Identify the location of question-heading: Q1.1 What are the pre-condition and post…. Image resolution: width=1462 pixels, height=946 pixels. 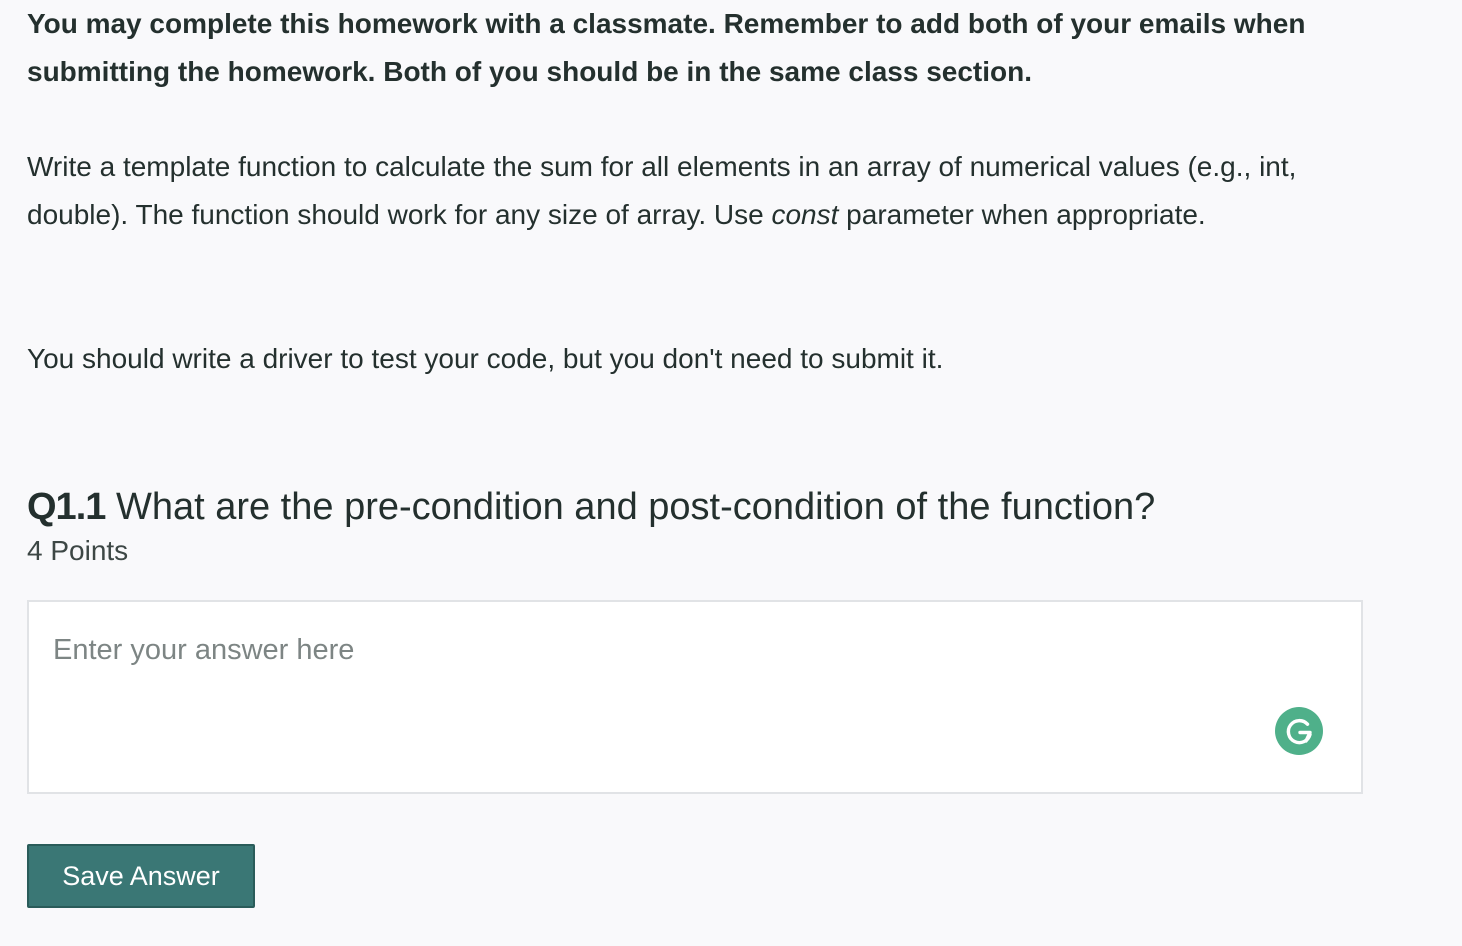
(591, 507).